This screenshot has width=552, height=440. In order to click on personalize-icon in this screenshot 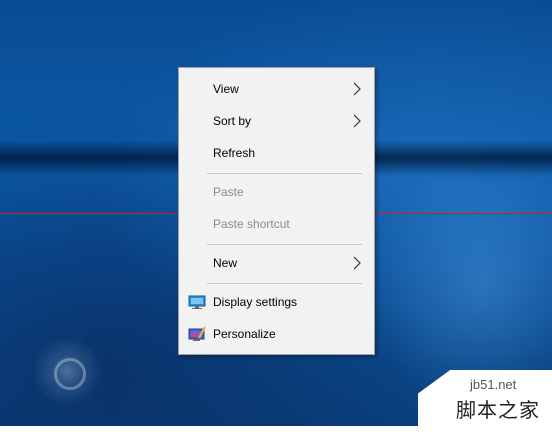, I will do `click(197, 333)`.